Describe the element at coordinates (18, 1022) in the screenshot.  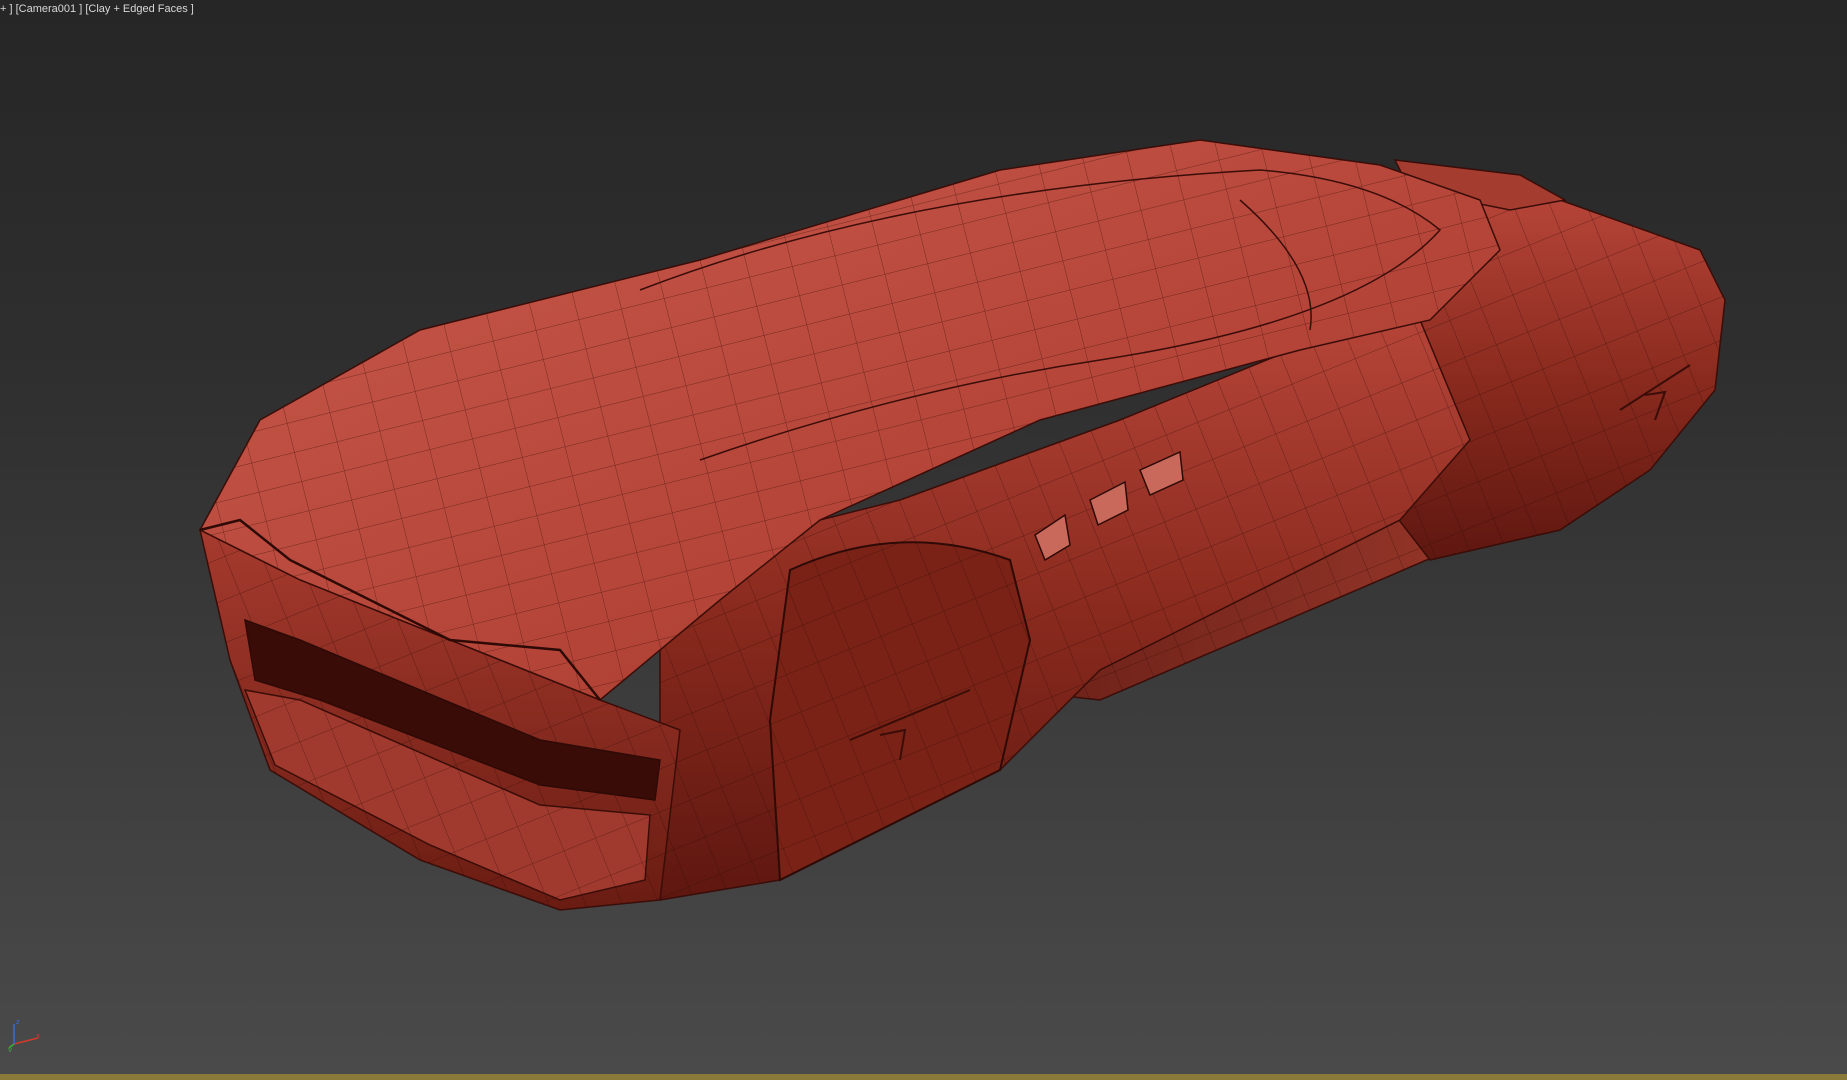
I see `gizmo-z-label: z` at that location.